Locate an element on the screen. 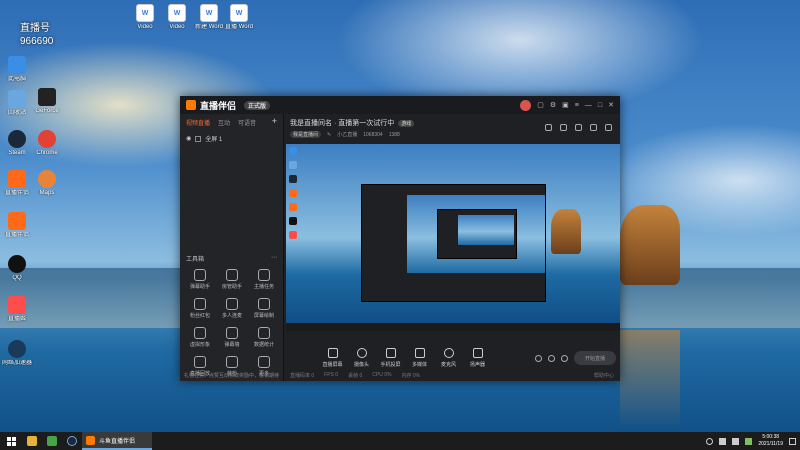  taskbar-explorer is located at coordinates (32, 441).